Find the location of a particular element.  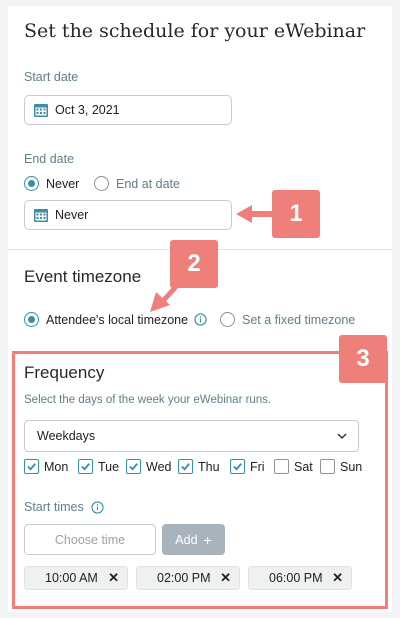

callout-1: 1 is located at coordinates (296, 214).